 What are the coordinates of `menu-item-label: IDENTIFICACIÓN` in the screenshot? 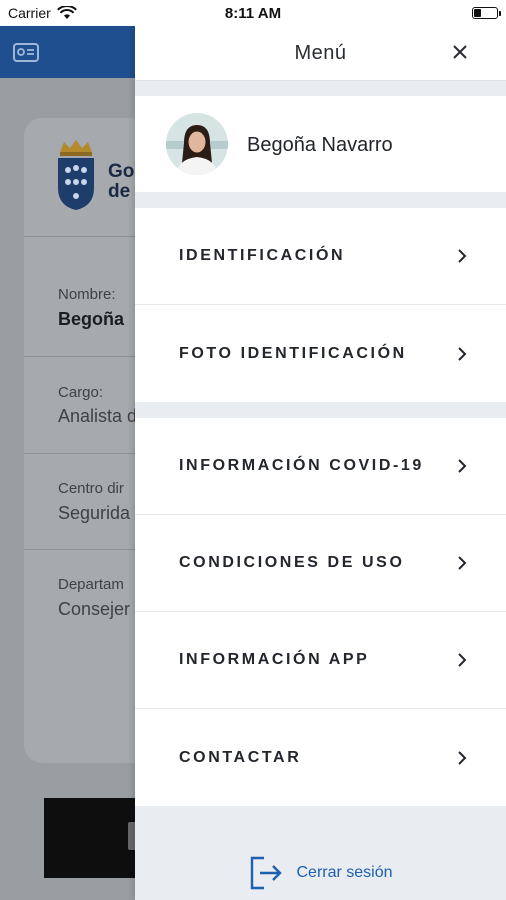 It's located at (262, 255).